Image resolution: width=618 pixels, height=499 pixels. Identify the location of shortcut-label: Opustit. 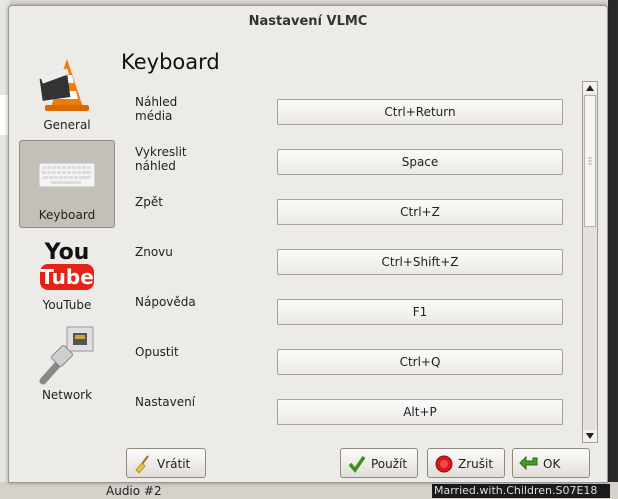
(157, 352).